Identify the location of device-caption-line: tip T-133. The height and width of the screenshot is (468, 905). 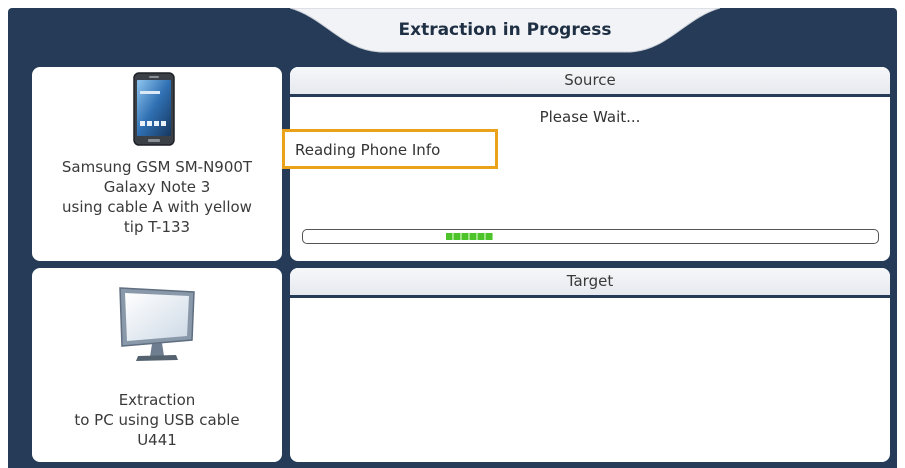
(157, 227).